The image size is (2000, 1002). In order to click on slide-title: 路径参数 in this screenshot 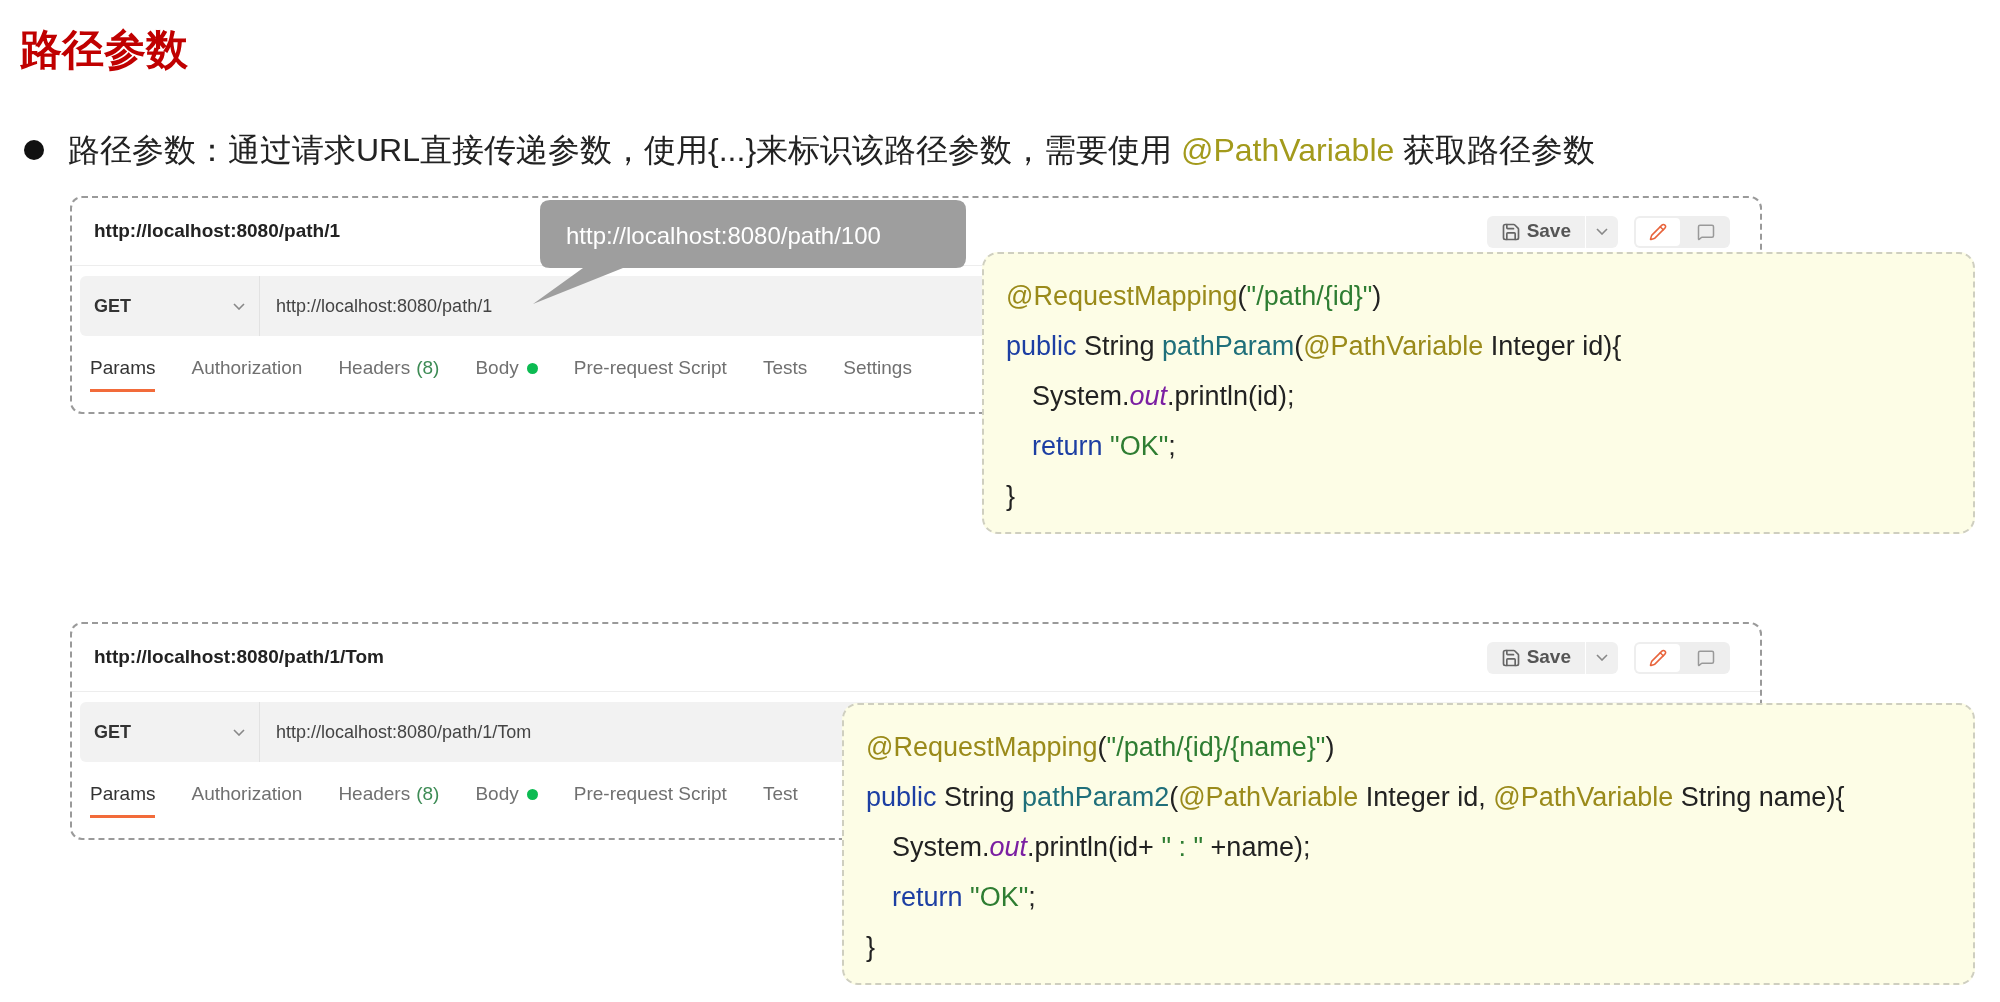, I will do `click(104, 50)`.